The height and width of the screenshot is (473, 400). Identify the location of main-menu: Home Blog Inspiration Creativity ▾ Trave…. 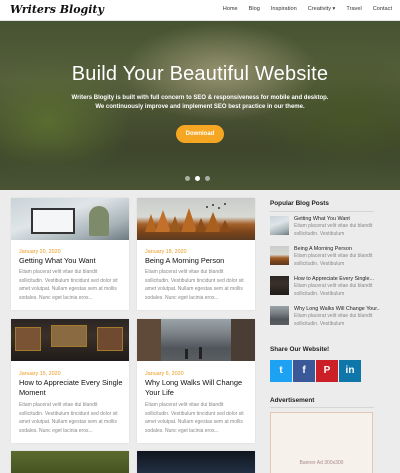
(302, 9).